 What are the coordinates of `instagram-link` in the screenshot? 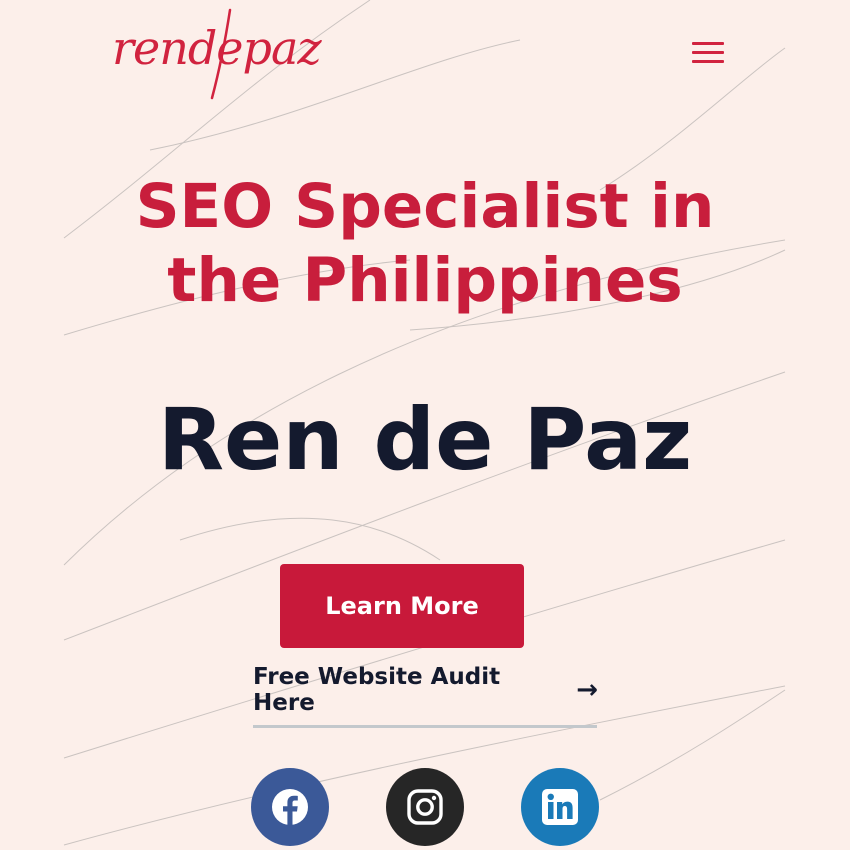 It's located at (425, 807).